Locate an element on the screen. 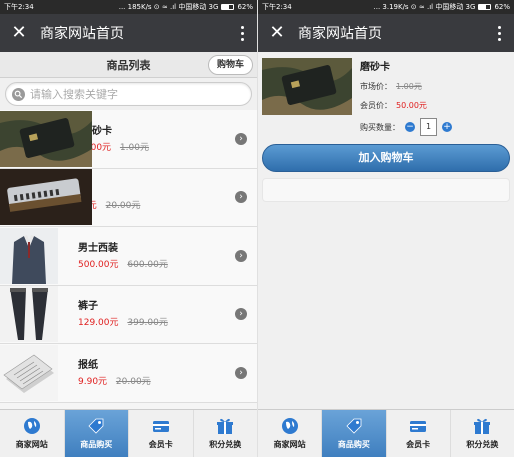 The width and height of the screenshot is (514, 457). product-summary: 磨砂卡 市场价： 1.00元 会员价： 50.00元 购买数量： − 1 + is located at coordinates (386, 97).